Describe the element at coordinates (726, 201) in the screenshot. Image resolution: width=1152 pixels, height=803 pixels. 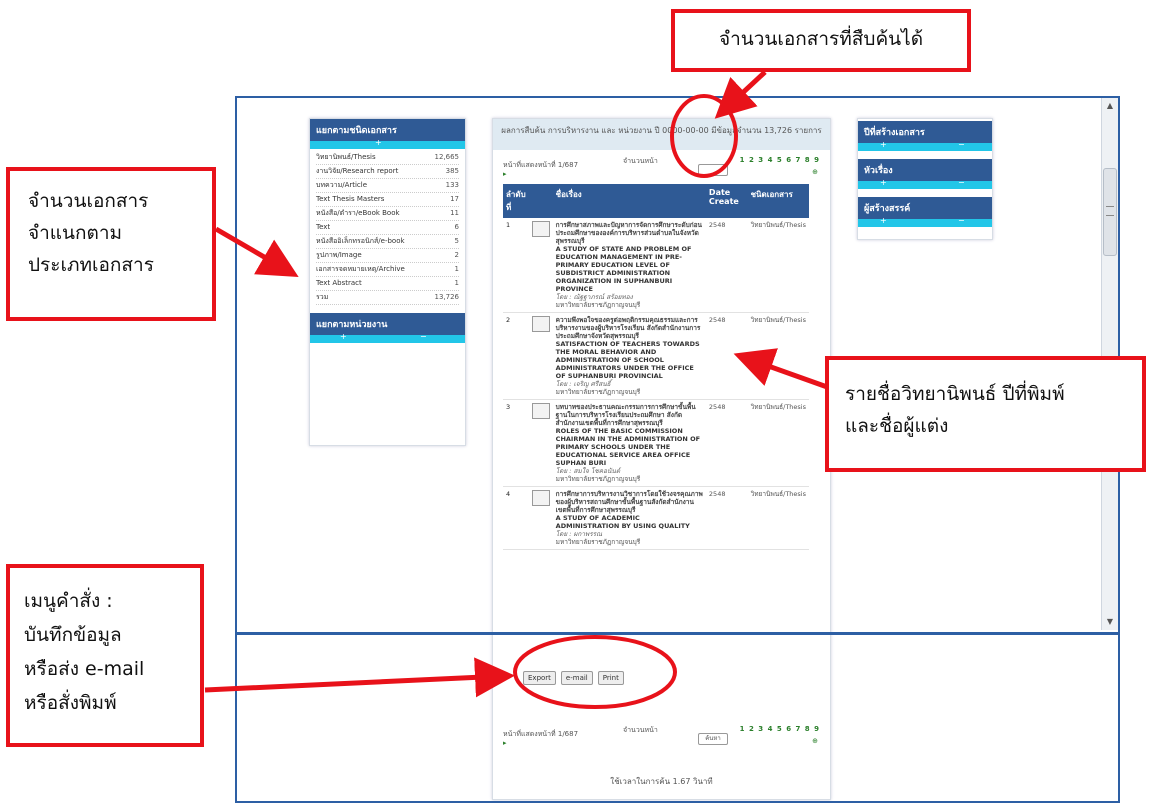
I see `column-header: Date Create` at that location.